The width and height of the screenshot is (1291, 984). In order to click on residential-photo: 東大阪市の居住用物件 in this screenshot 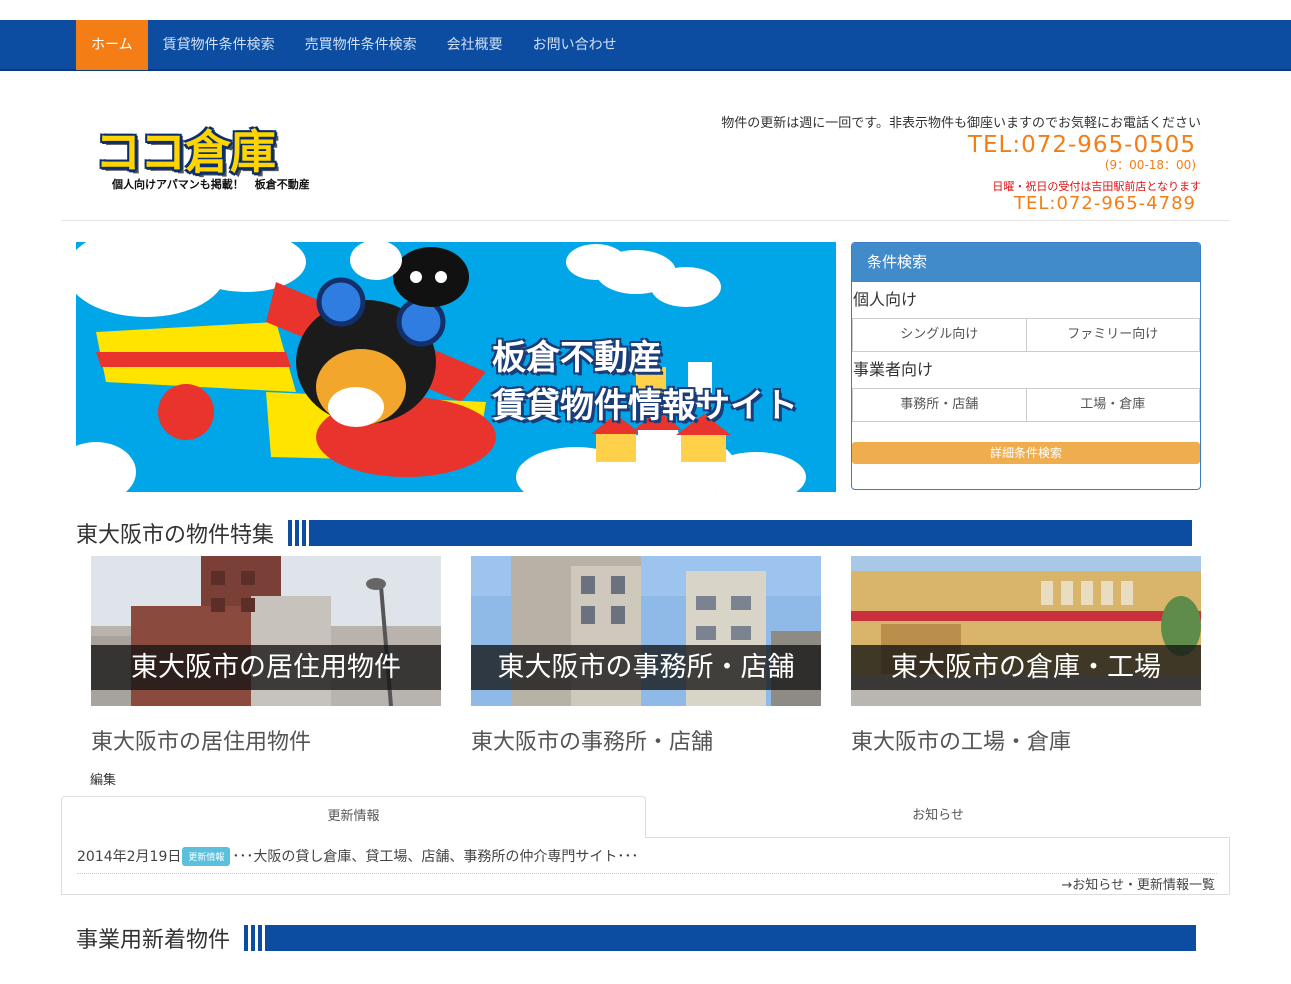, I will do `click(266, 631)`.